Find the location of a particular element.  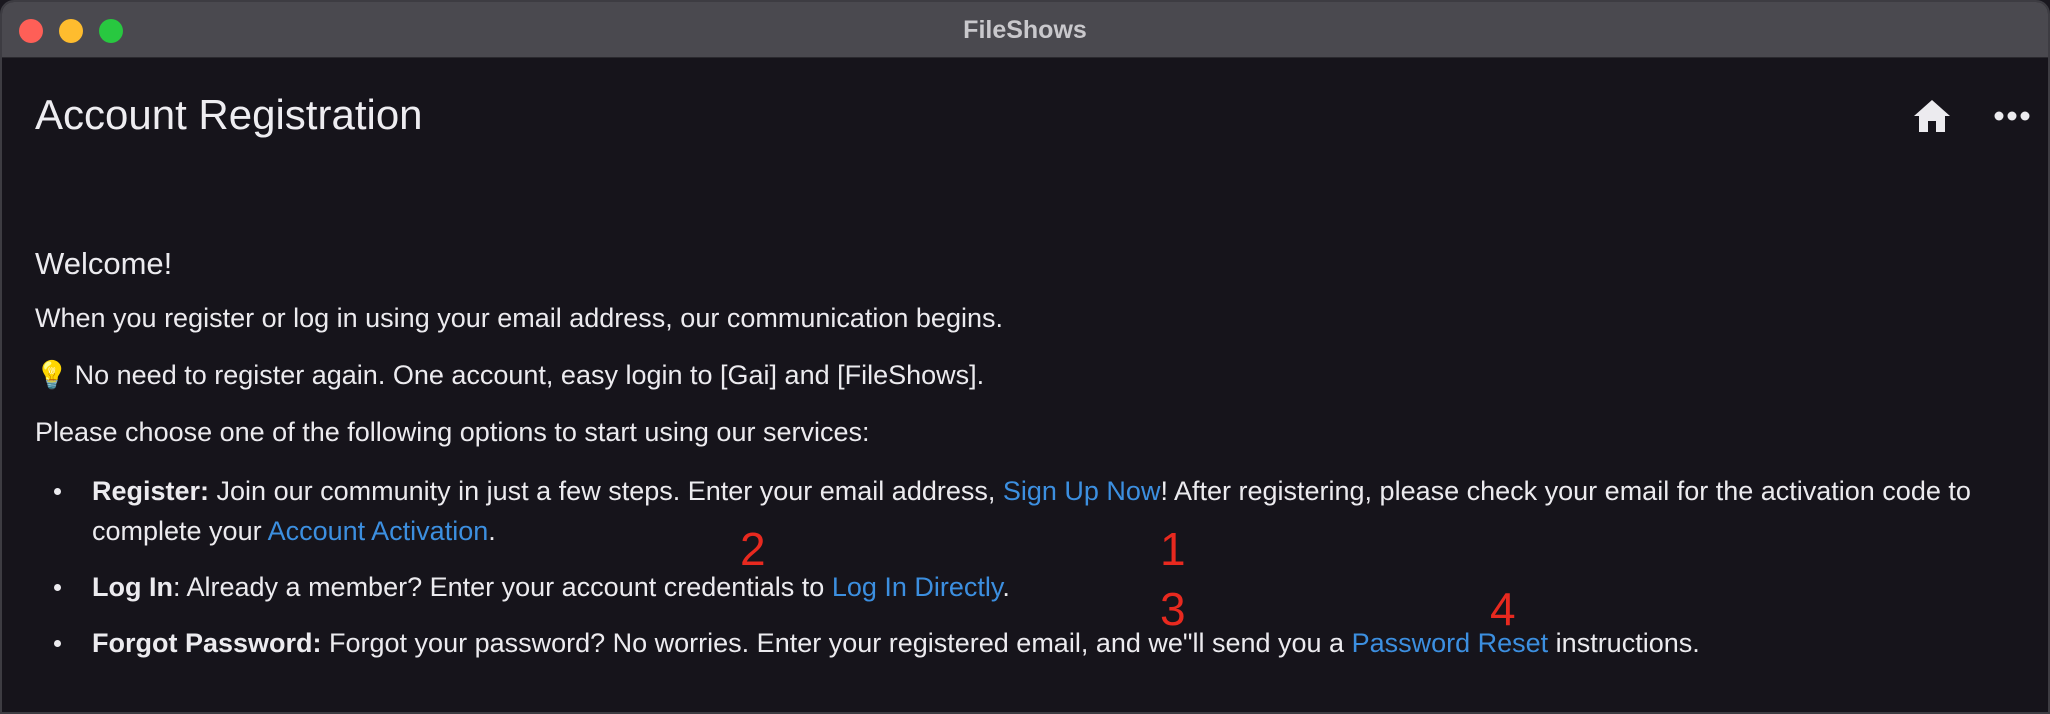

account-activation-link: Account Activation is located at coordinates (378, 531).